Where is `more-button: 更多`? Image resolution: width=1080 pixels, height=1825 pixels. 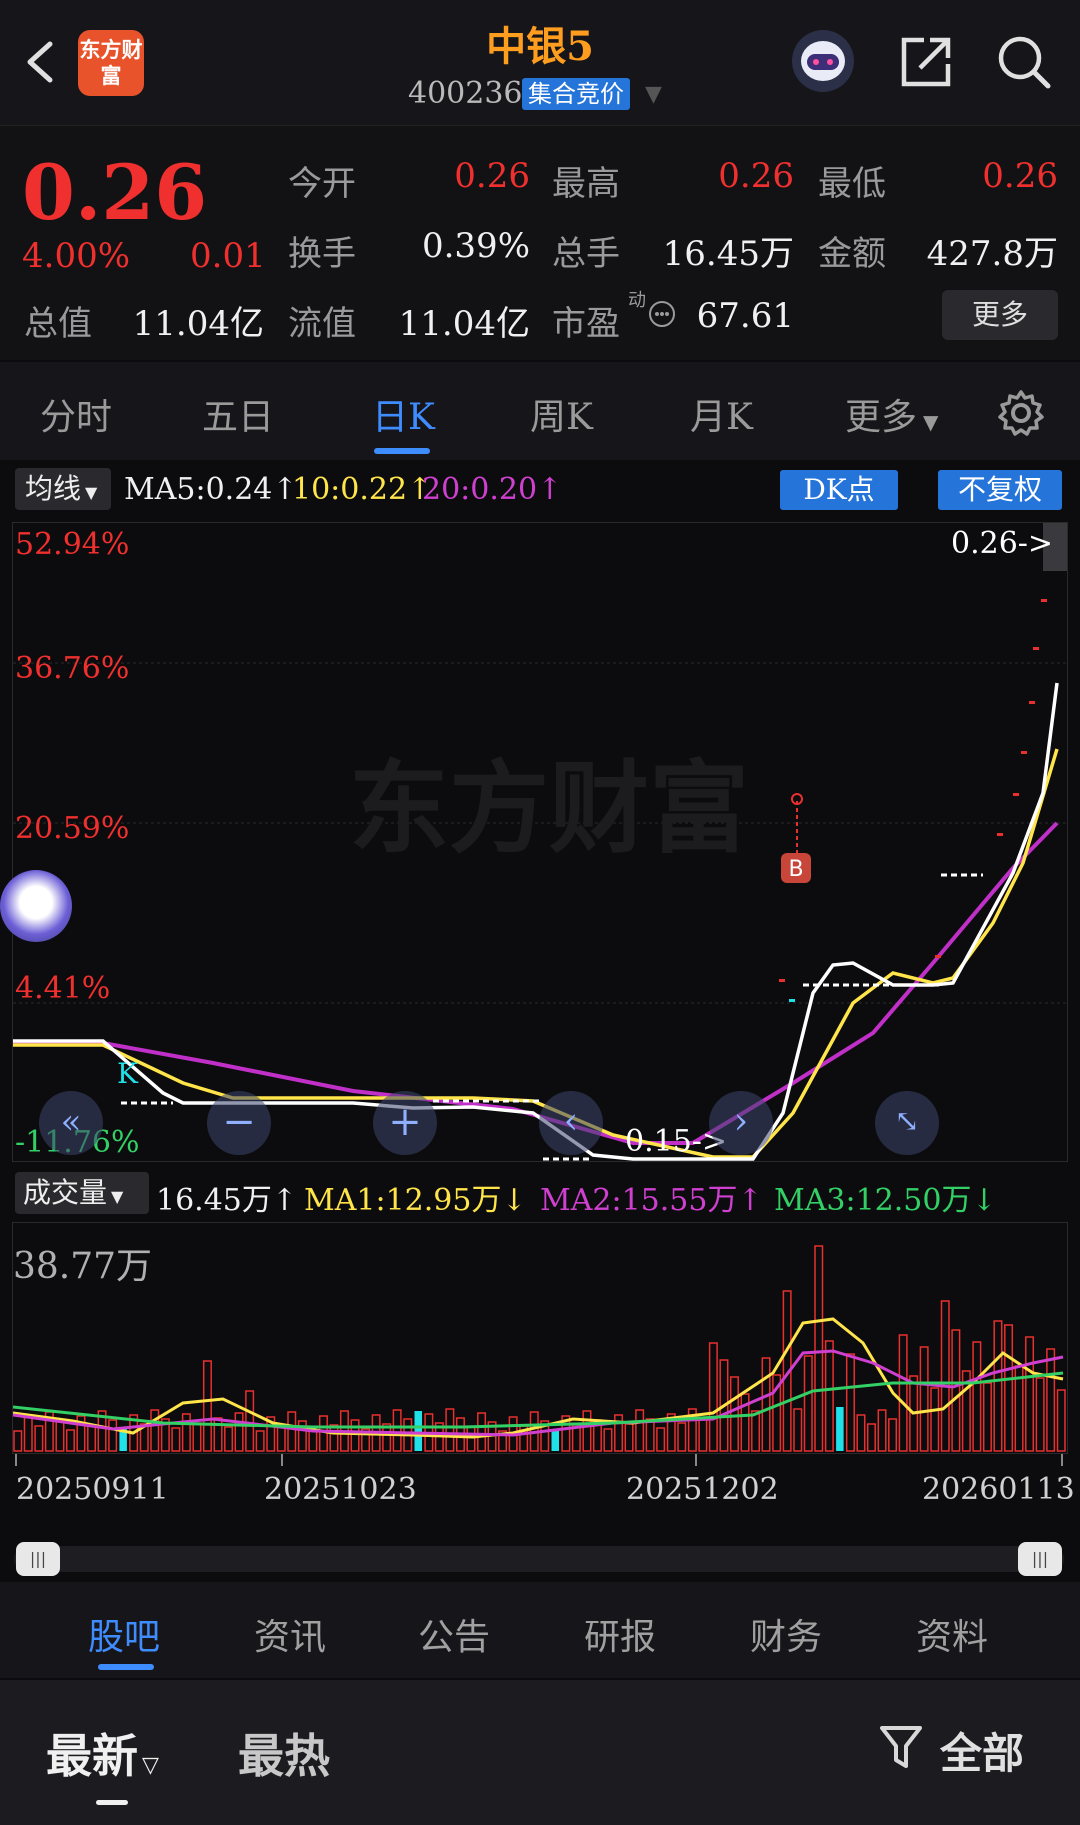 more-button: 更多 is located at coordinates (1000, 315).